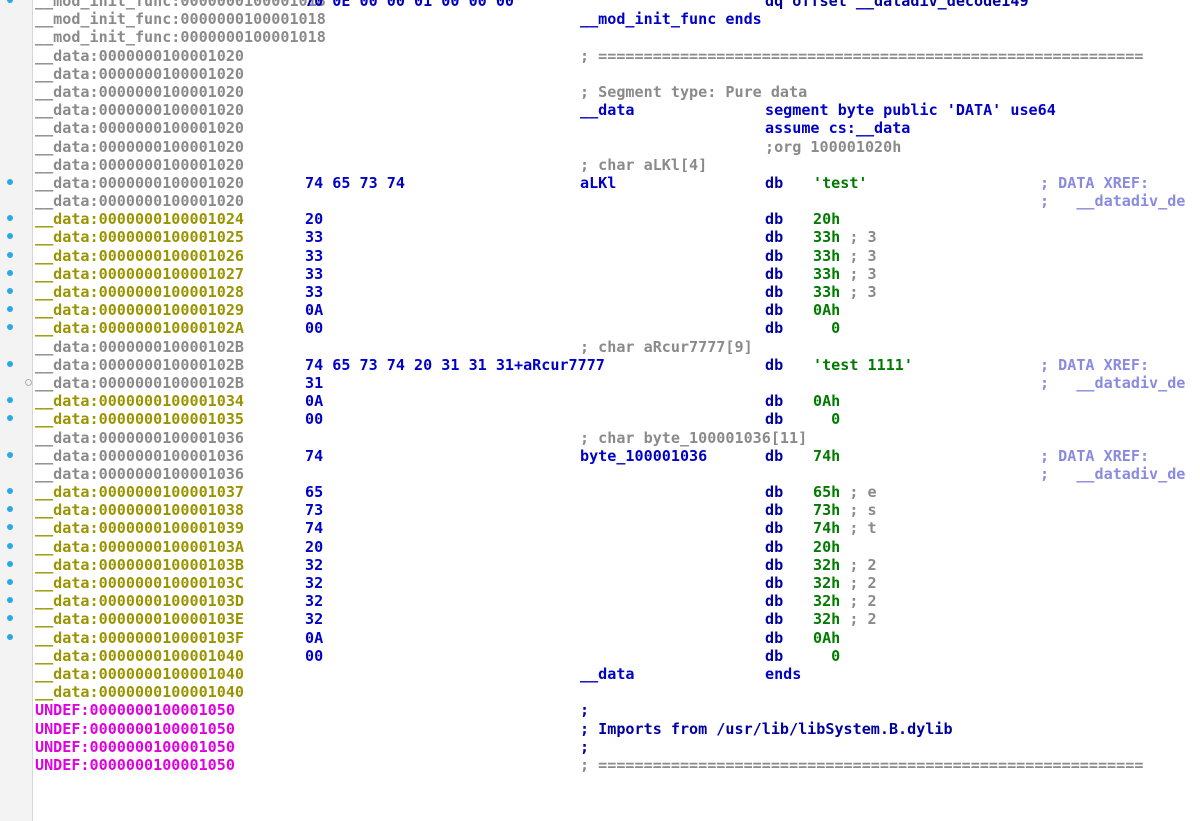 Image resolution: width=1200 pixels, height=821 pixels. What do you see at coordinates (139, 528) in the screenshot?
I see `address: __data:0000000100001039` at bounding box center [139, 528].